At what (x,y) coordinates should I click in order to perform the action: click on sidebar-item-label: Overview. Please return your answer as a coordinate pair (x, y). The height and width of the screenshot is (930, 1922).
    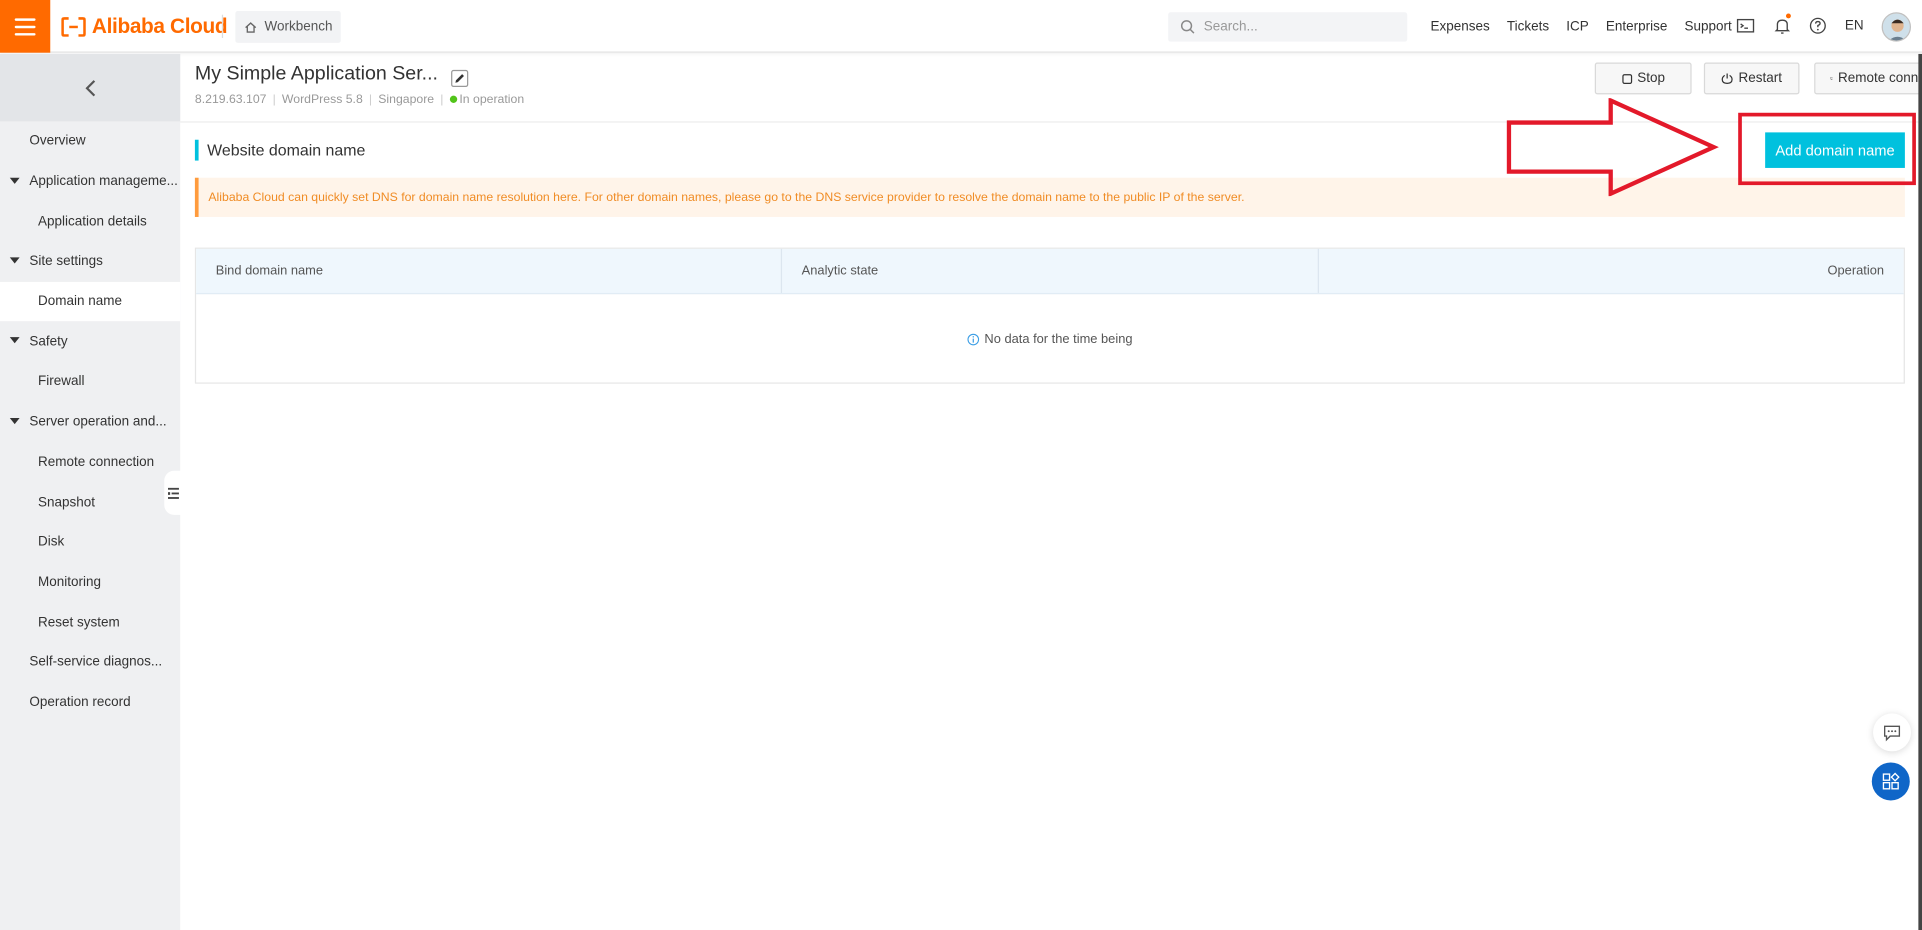
    Looking at the image, I should click on (57, 141).